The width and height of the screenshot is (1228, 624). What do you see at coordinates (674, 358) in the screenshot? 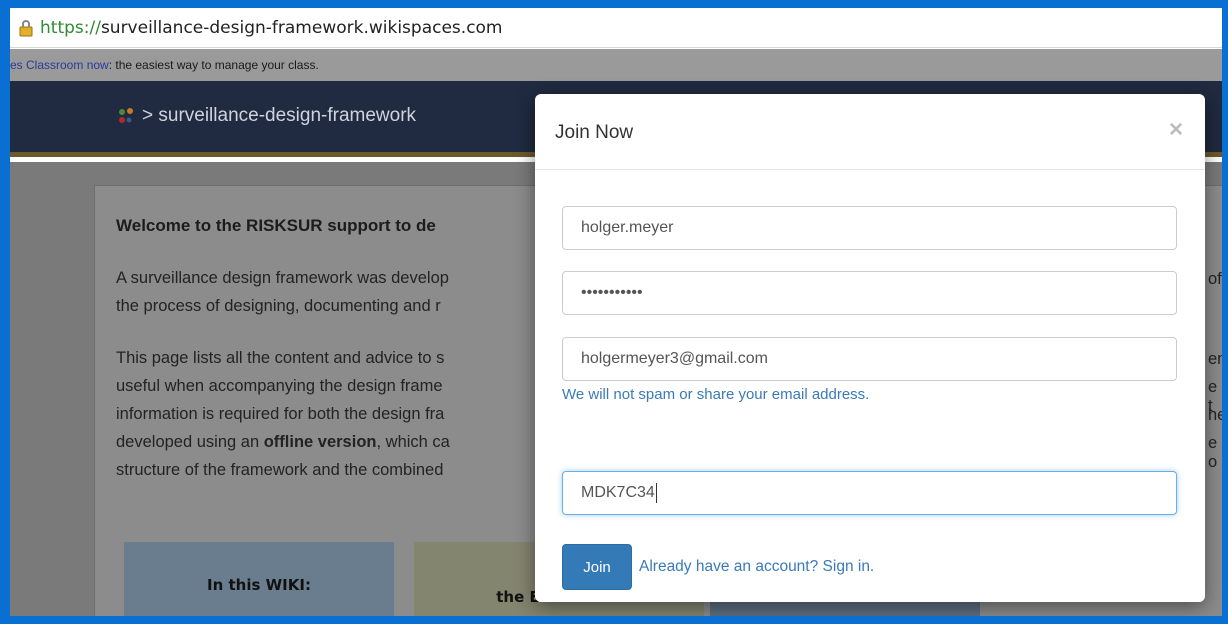
I see `email-value: holgermeyer3@gmail.com` at bounding box center [674, 358].